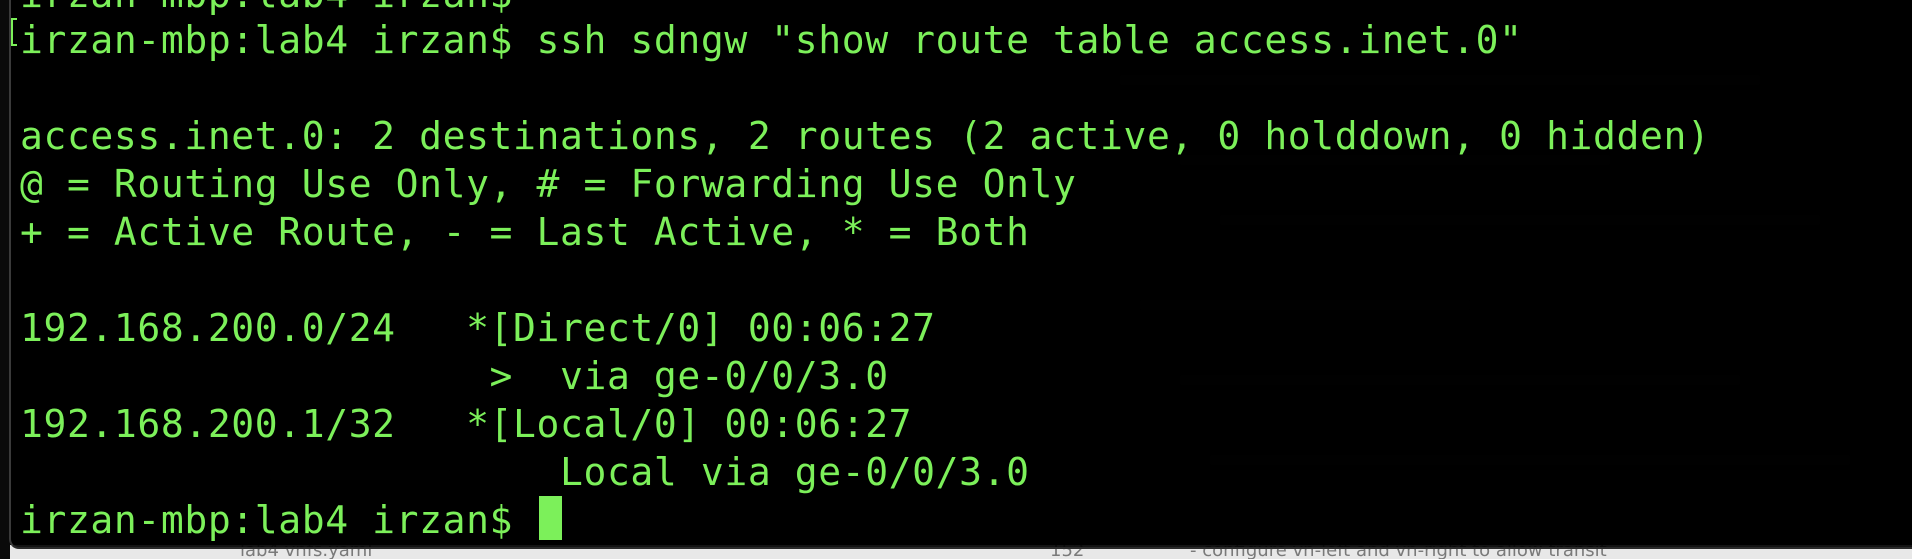 The width and height of the screenshot is (1912, 559). I want to click on current-prompt-line: irzan-mbp:lab4 irzan$, so click(291, 520).